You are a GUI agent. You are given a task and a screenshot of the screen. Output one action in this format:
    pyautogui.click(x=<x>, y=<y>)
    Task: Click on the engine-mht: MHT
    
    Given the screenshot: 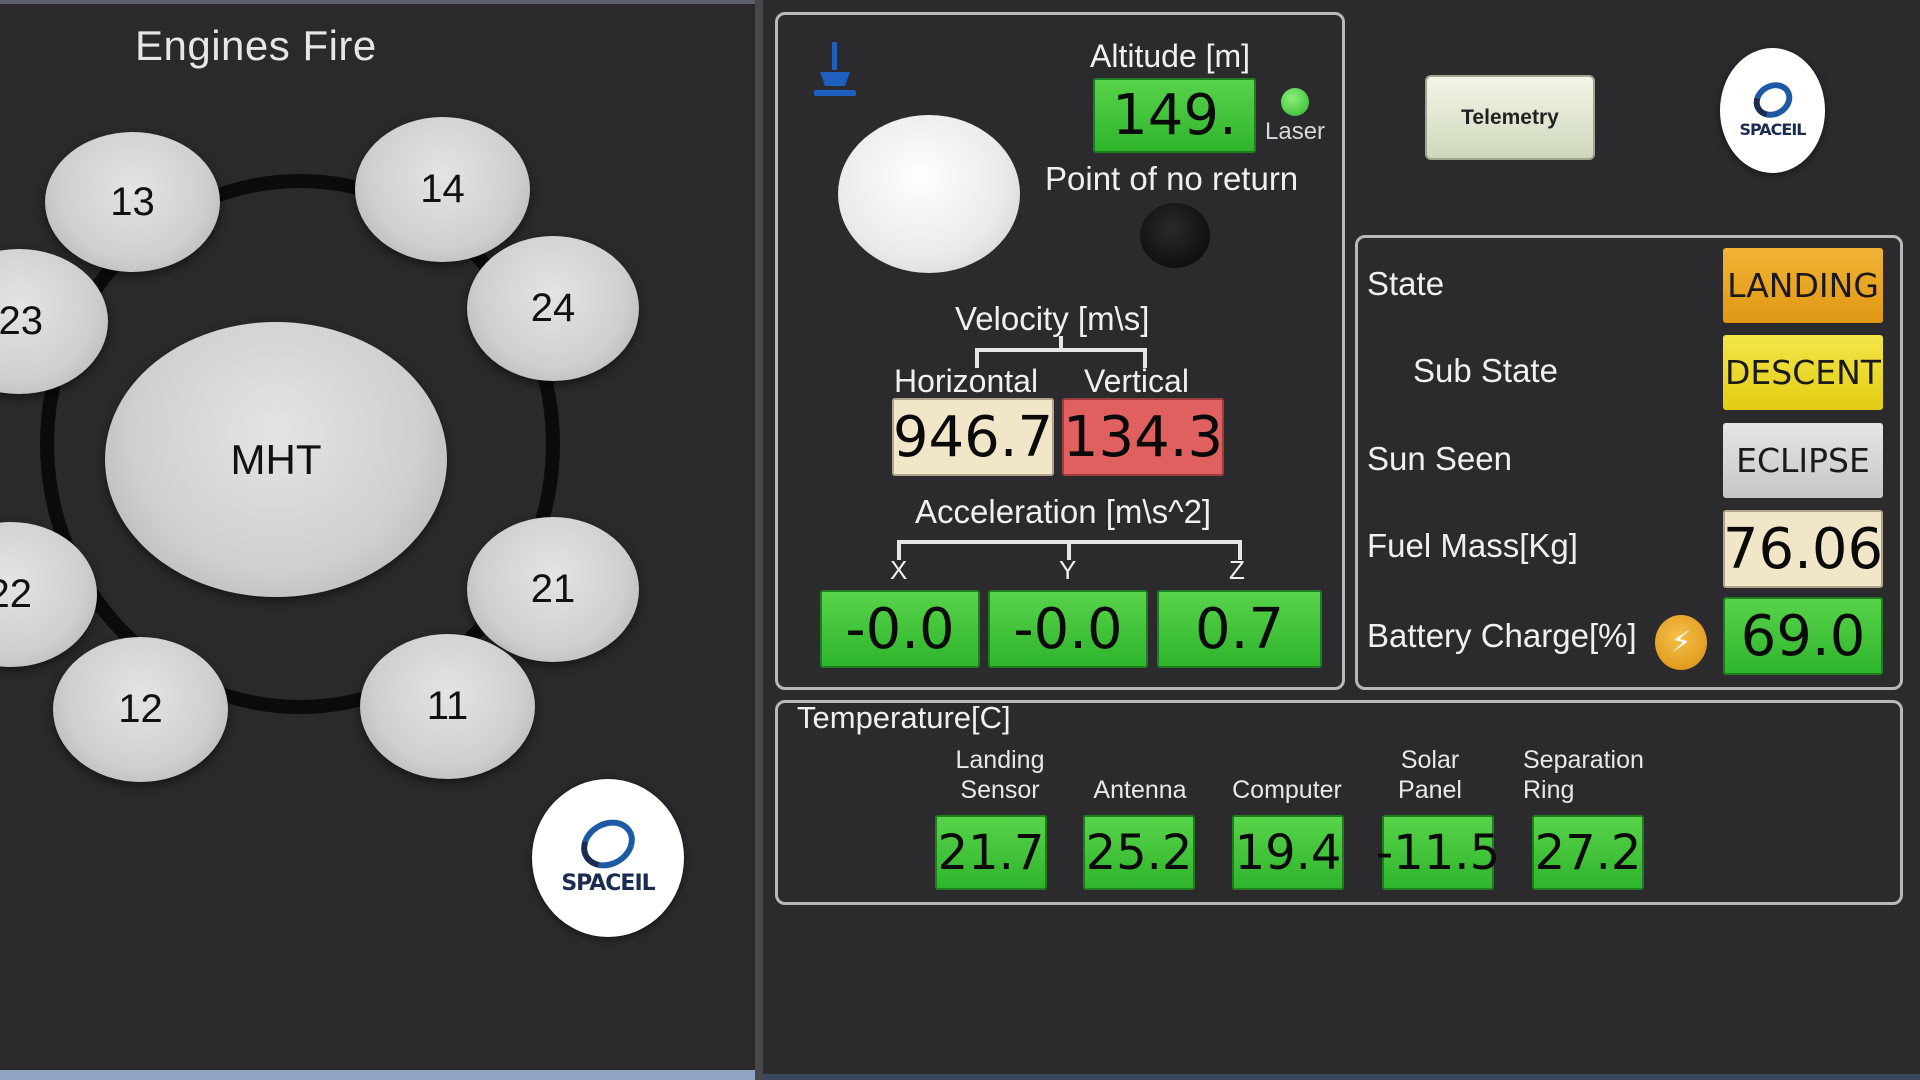 What is the action you would take?
    pyautogui.click(x=276, y=459)
    